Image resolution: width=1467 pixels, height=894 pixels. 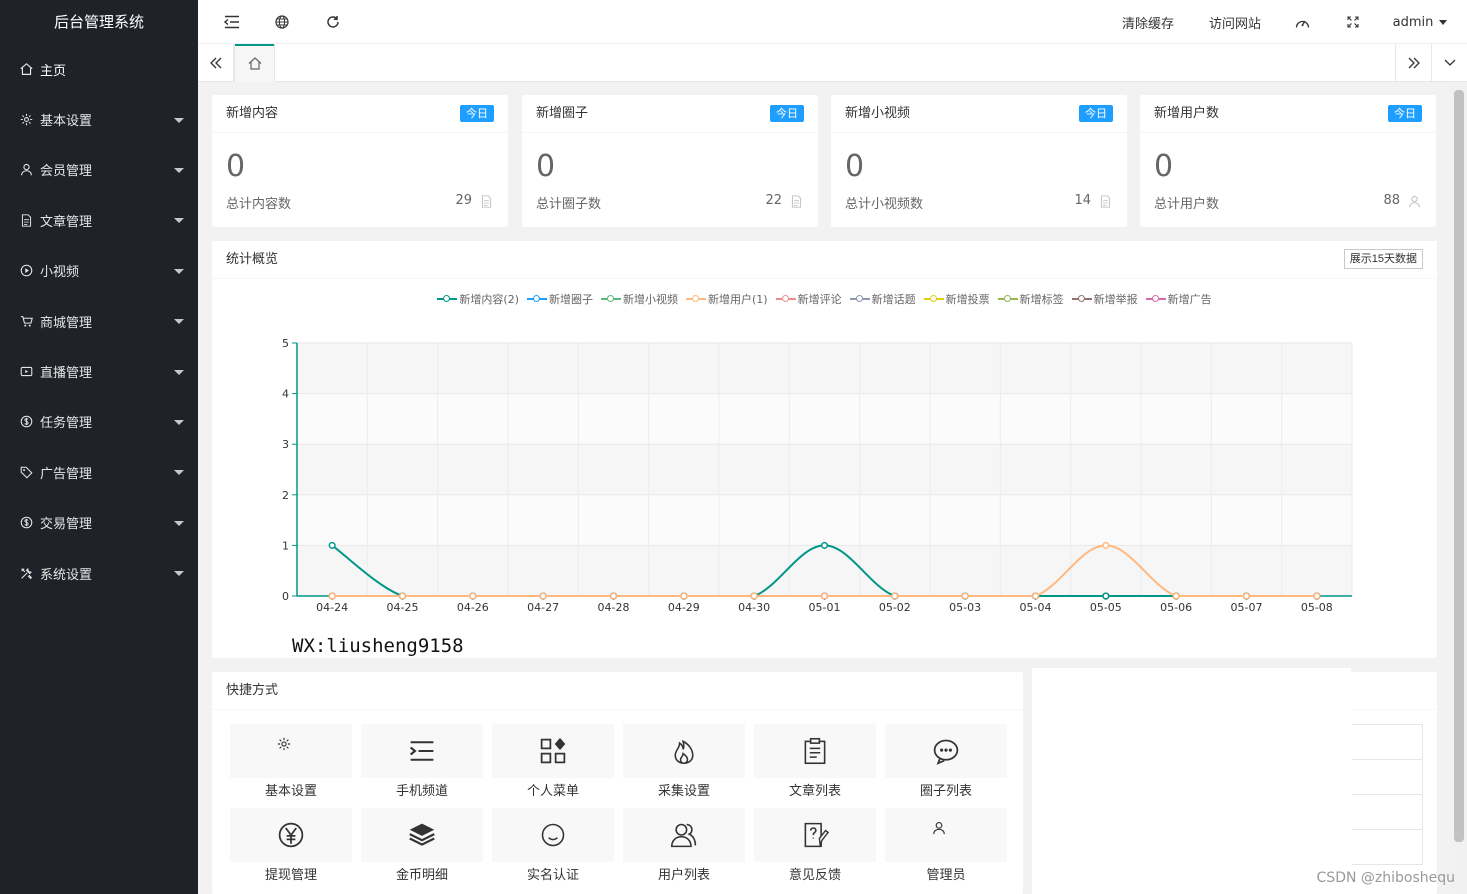 What do you see at coordinates (1385, 878) in the screenshot?
I see `csdn-watermark: CSDN @zhiboshequ` at bounding box center [1385, 878].